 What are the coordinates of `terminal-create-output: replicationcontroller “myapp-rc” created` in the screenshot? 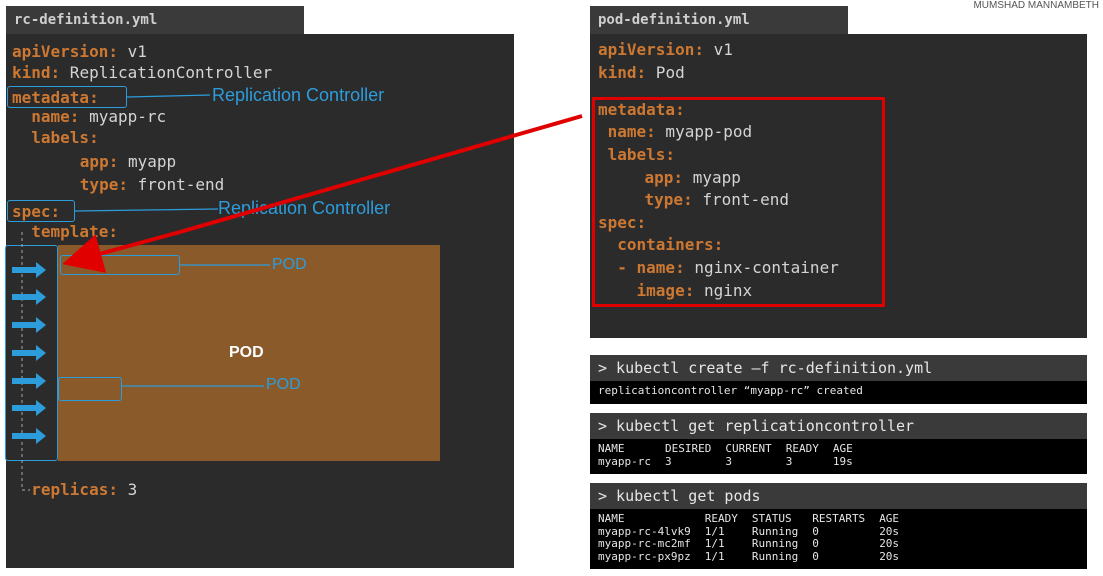 It's located at (838, 392).